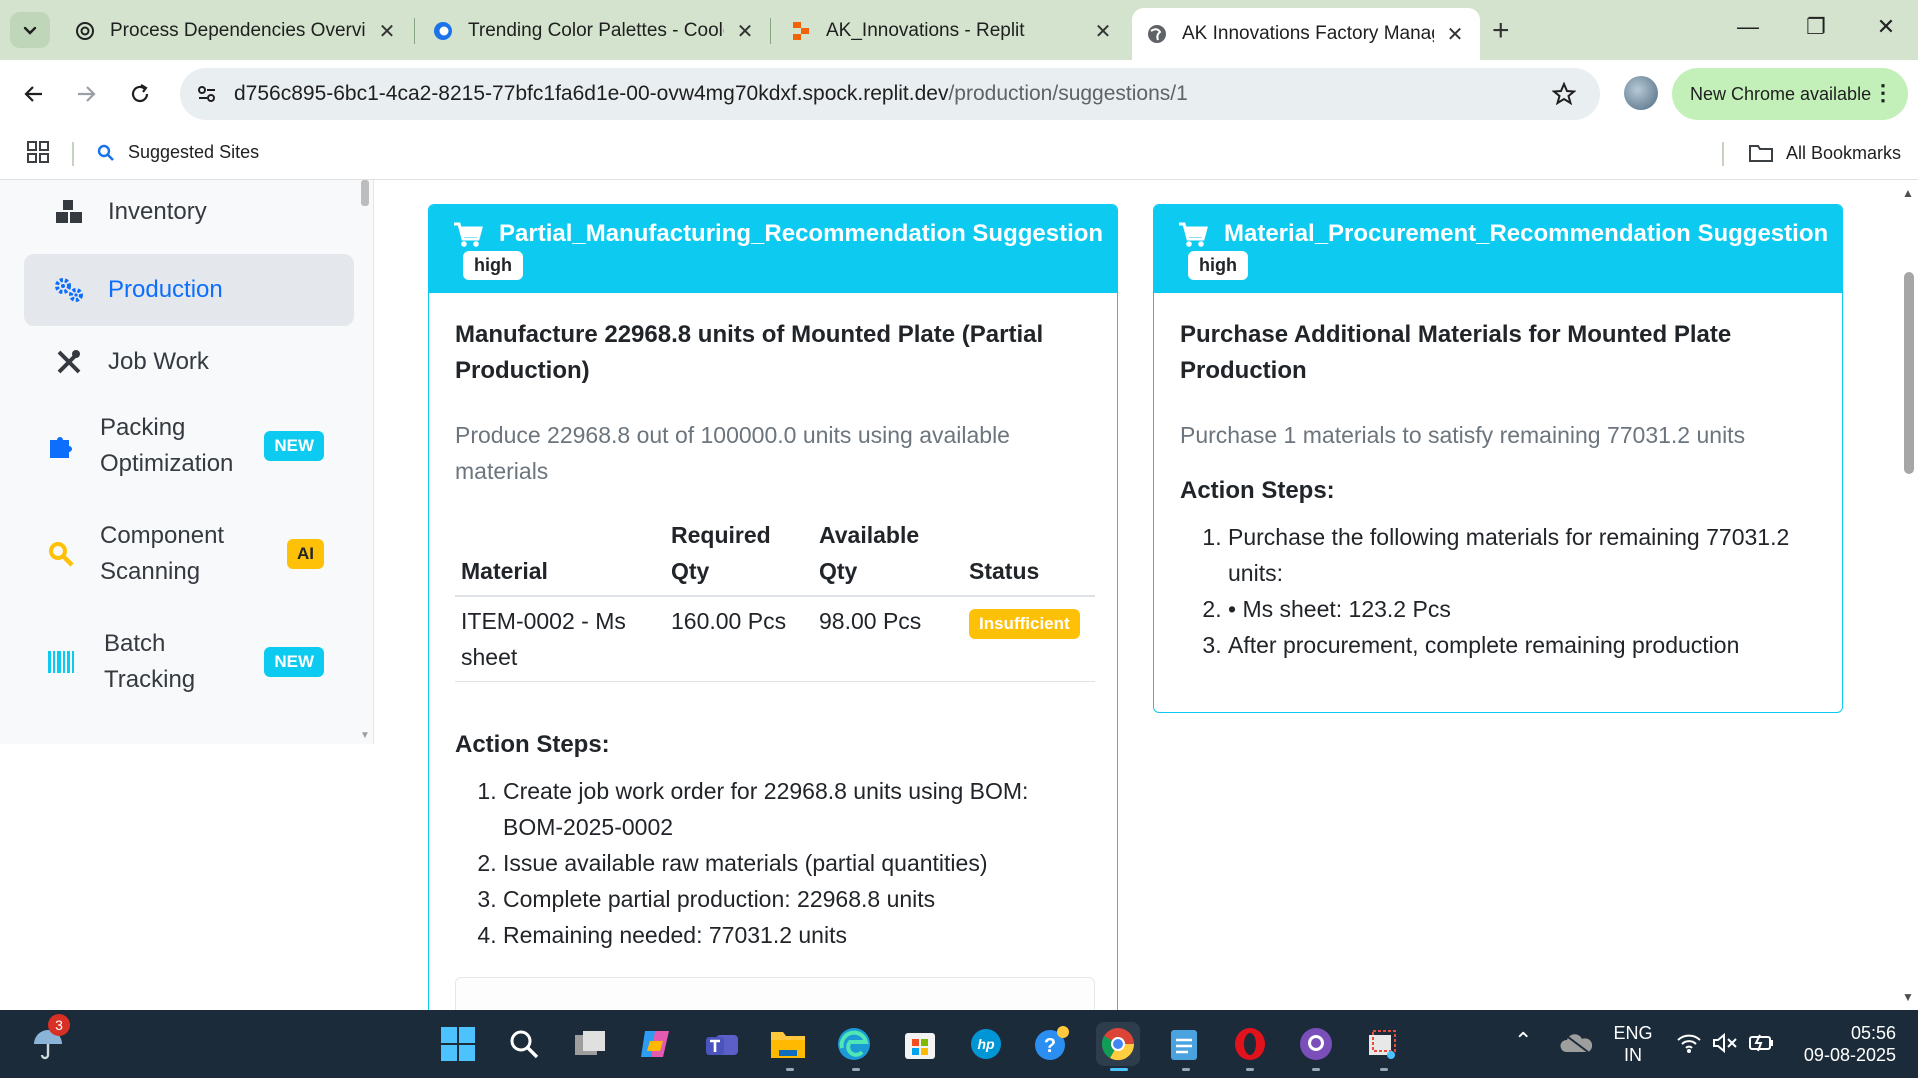  Describe the element at coordinates (48, 1040) in the screenshot. I see `weather-widget: 3` at that location.